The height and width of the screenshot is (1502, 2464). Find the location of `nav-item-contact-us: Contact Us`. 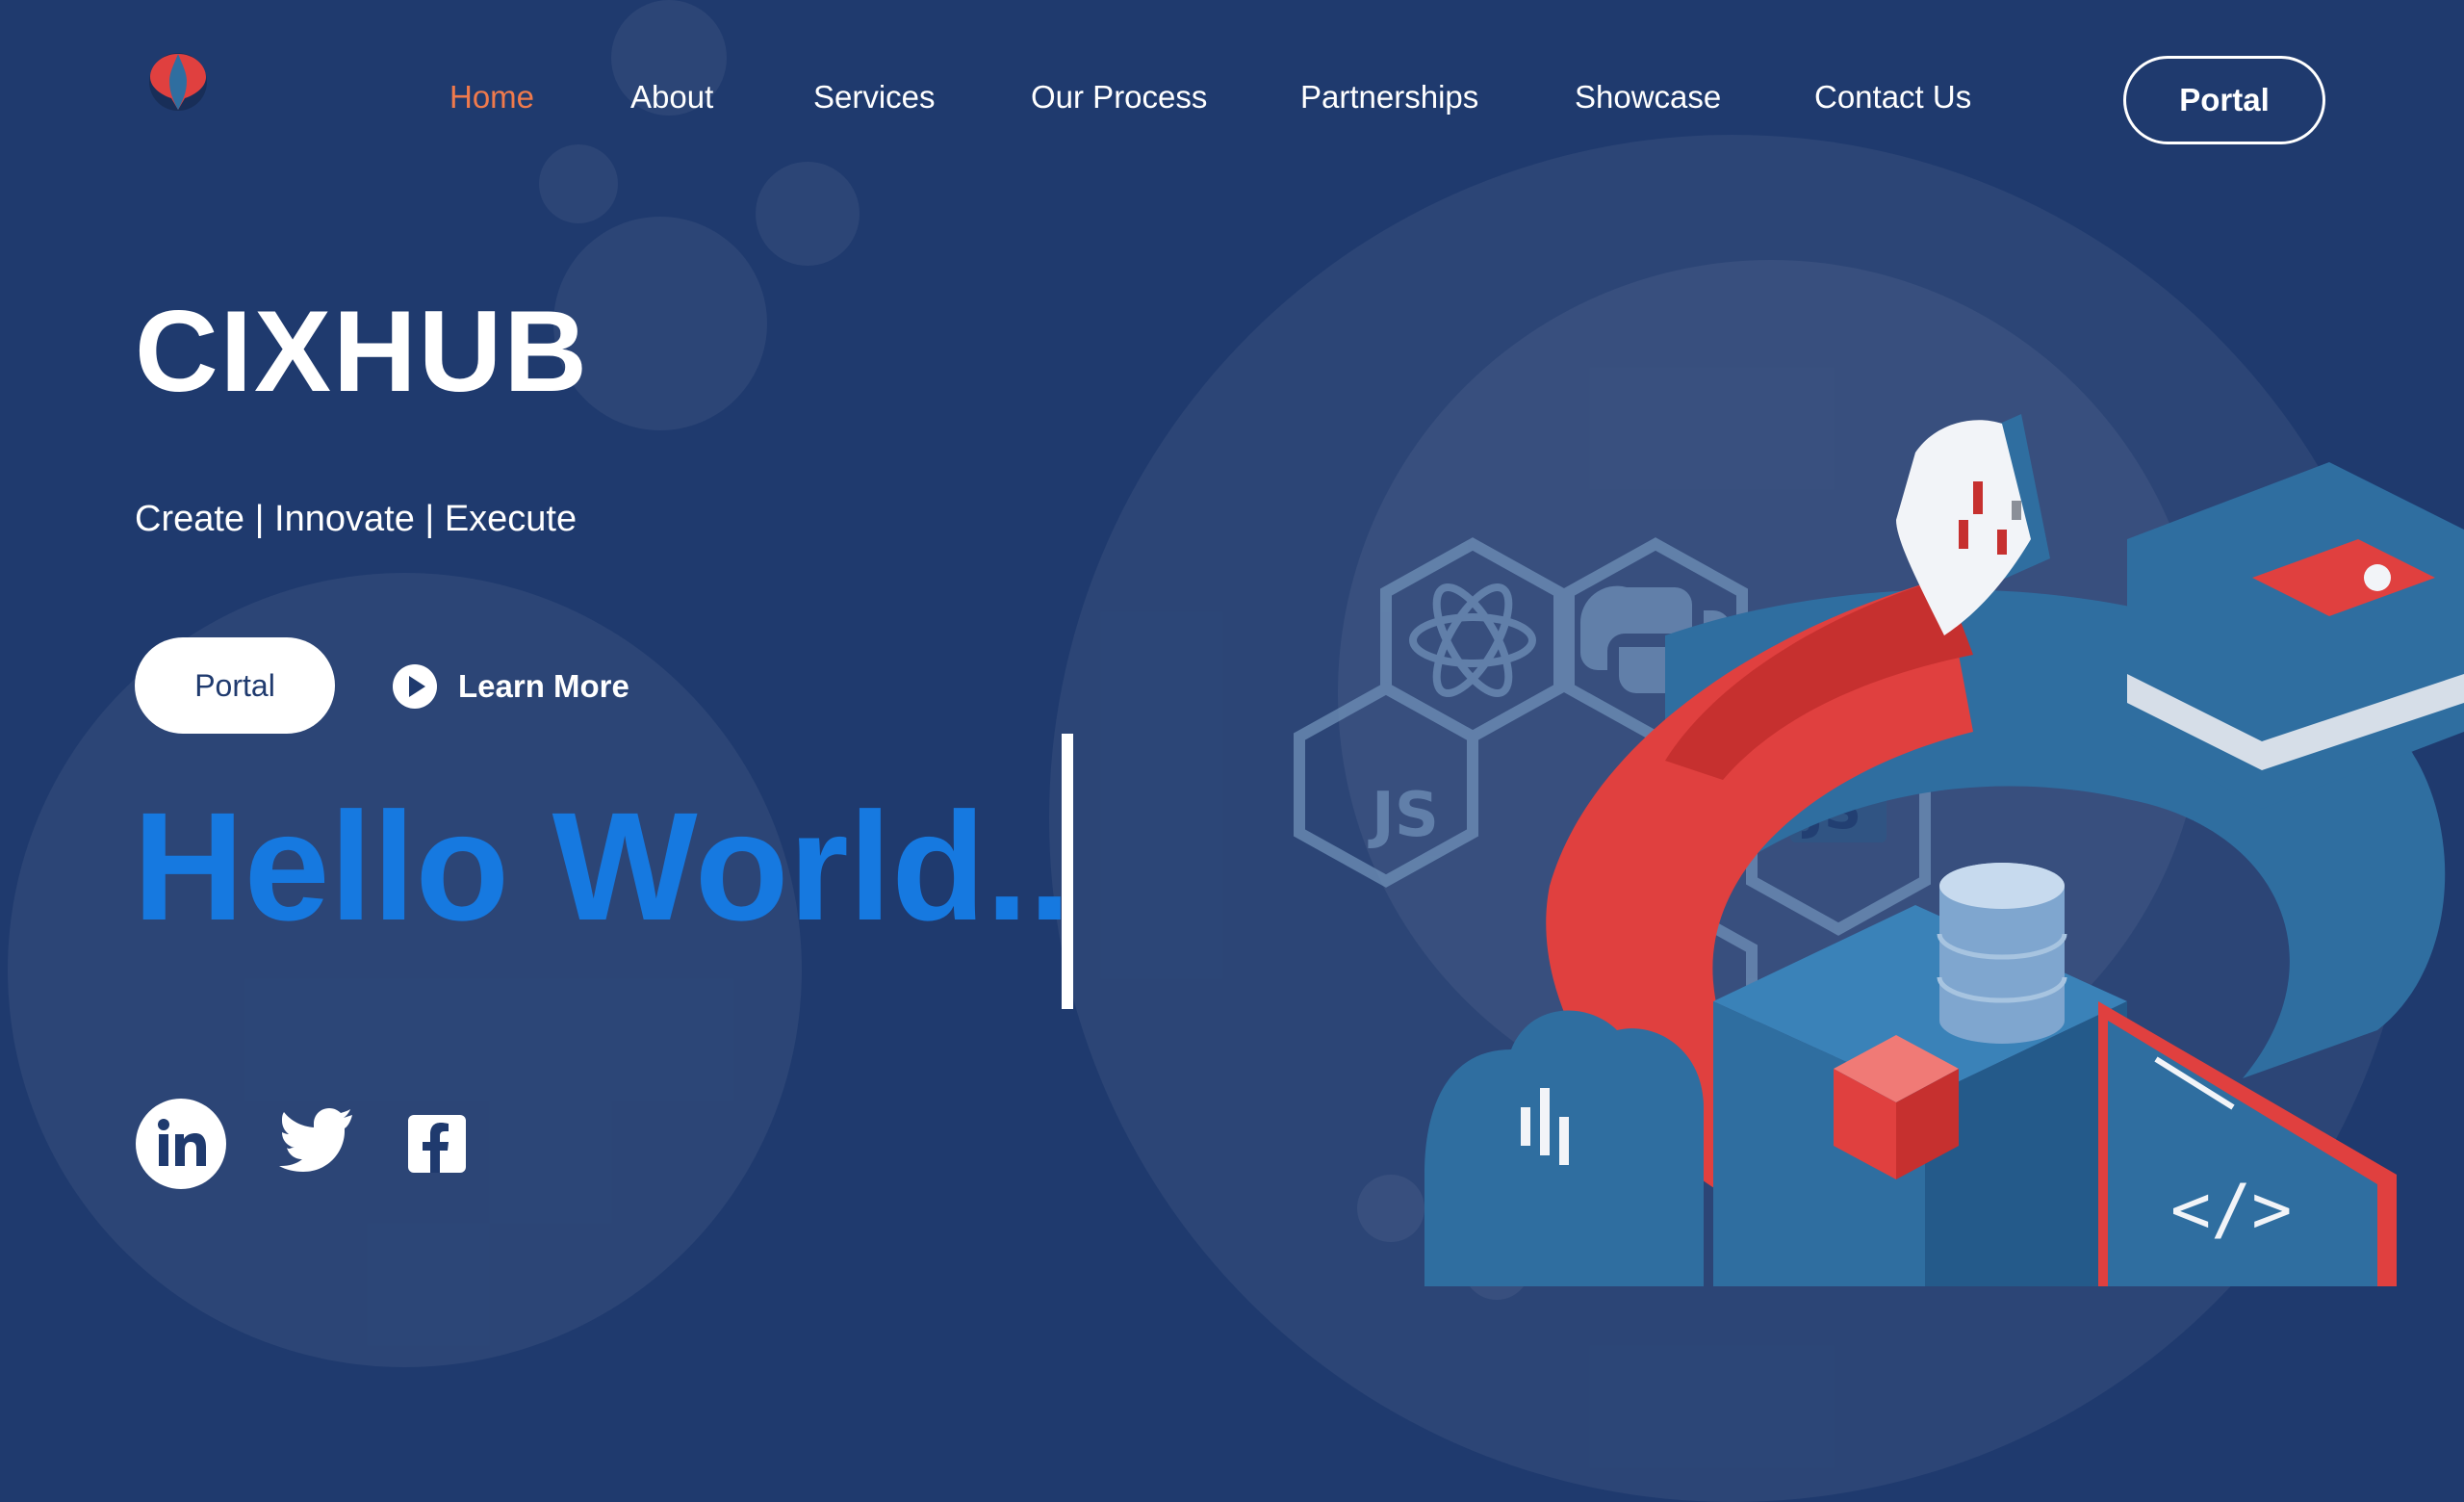

nav-item-contact-us: Contact Us is located at coordinates (1892, 98).